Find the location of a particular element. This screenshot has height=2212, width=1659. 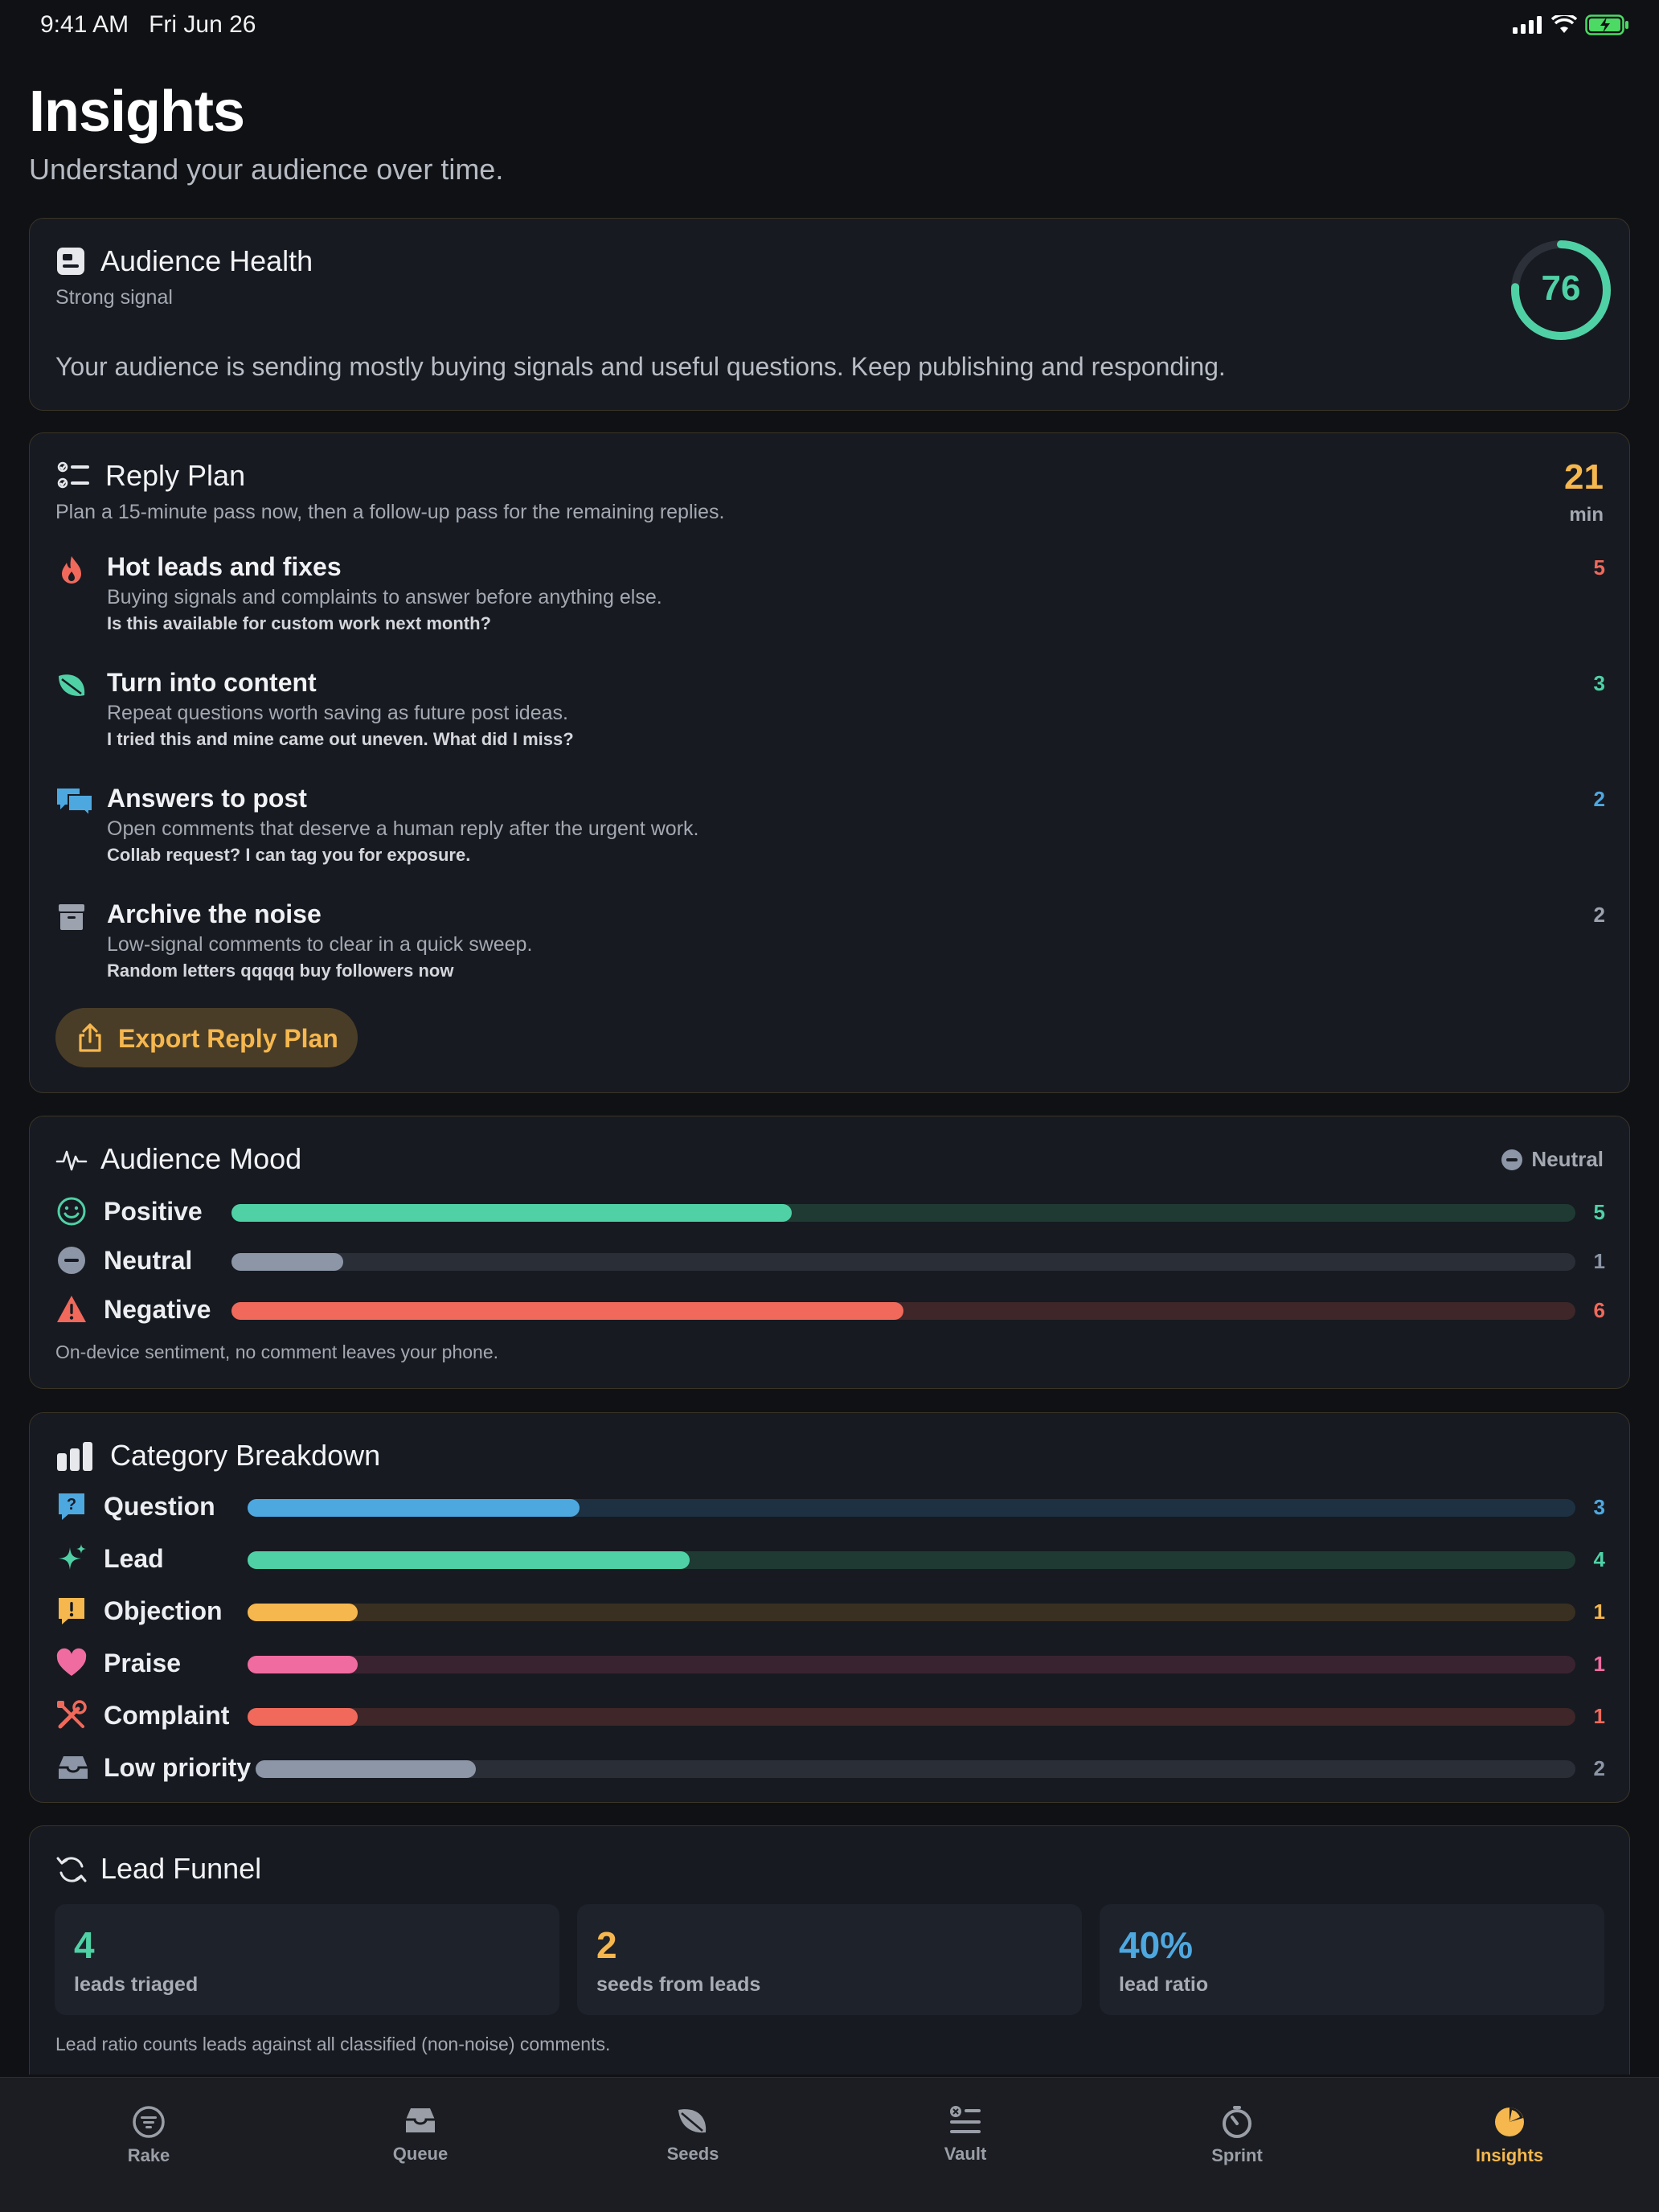

rake-list-icon is located at coordinates (149, 2122).